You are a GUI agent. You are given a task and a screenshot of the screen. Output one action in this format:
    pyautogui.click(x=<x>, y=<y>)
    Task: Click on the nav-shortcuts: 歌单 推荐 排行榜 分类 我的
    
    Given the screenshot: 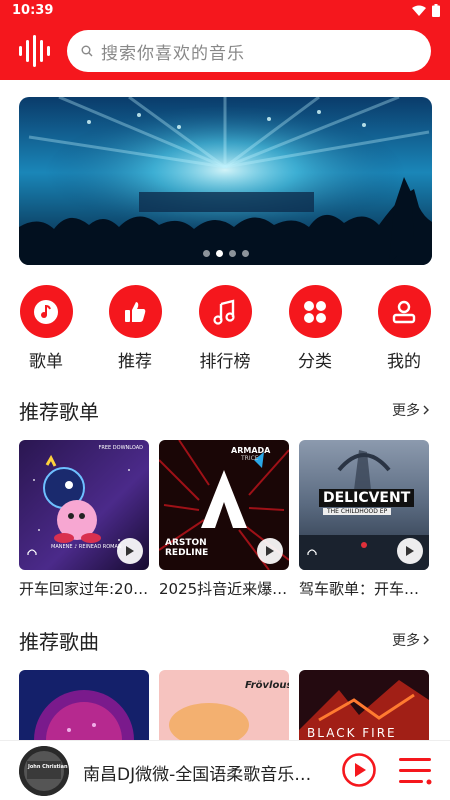 What is the action you would take?
    pyautogui.click(x=225, y=328)
    